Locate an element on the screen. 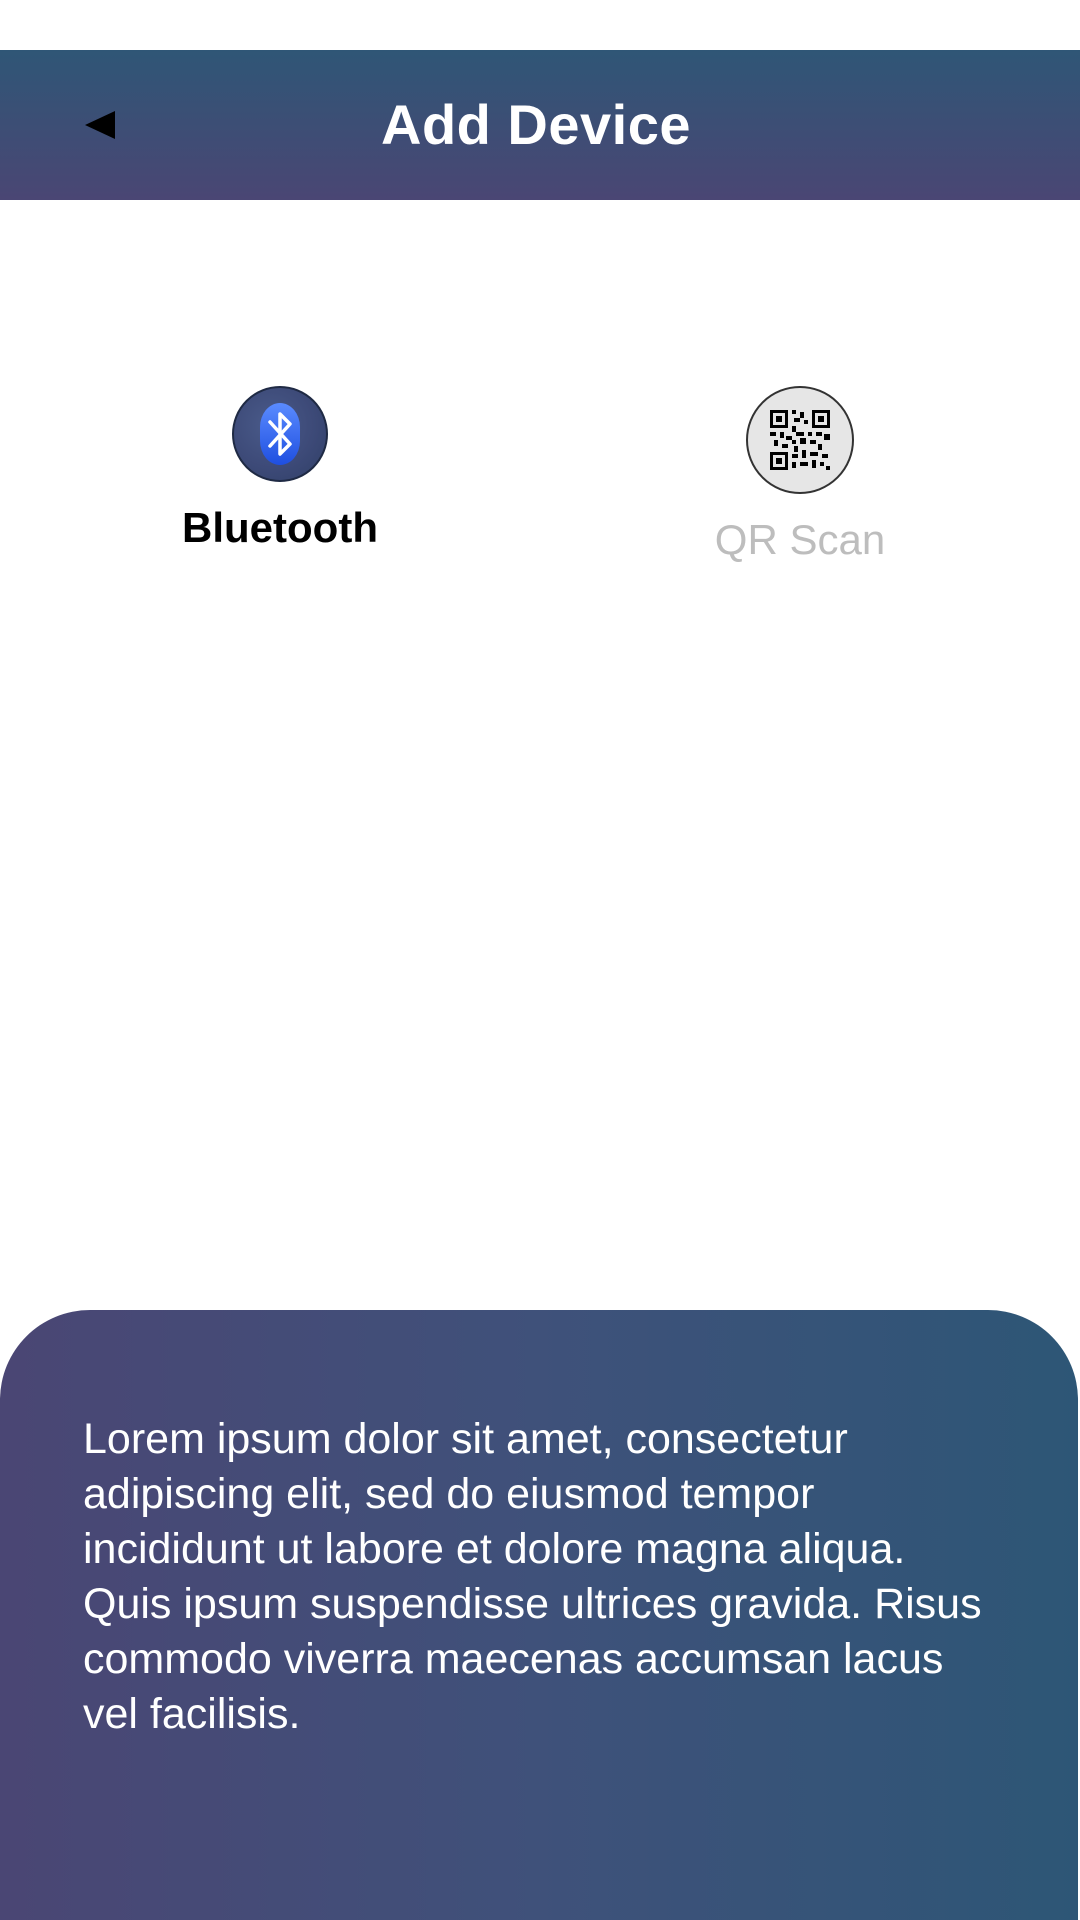  qr-scan-option: QR Scan is located at coordinates (800, 475).